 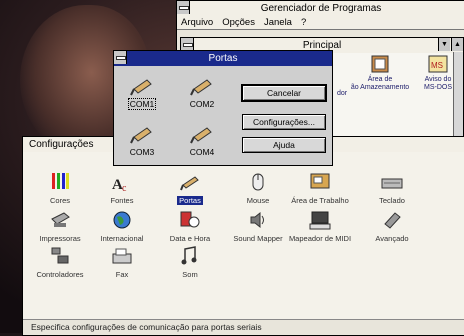 I want to click on pm-icon-label-2: MS-DOS, so click(x=438, y=87).